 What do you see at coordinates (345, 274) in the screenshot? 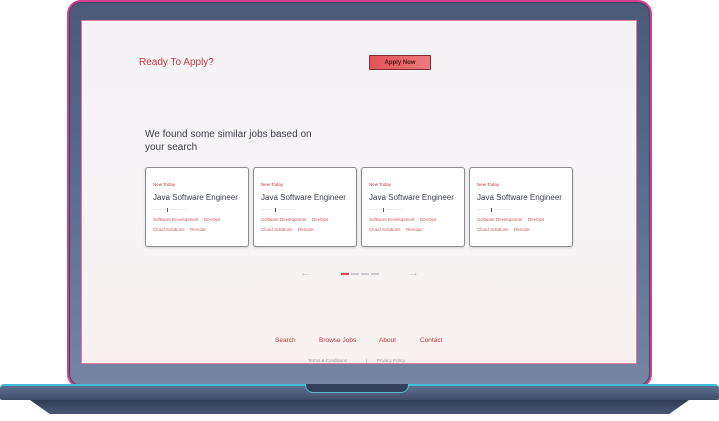
I see `pager-dot-active` at bounding box center [345, 274].